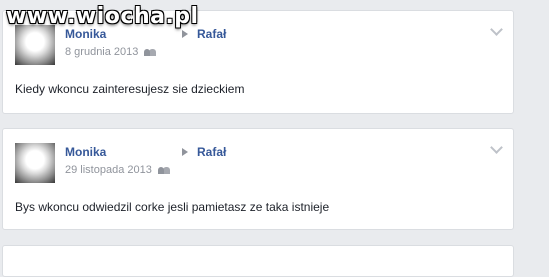  What do you see at coordinates (258, 261) in the screenshot?
I see `feed-post-partial` at bounding box center [258, 261].